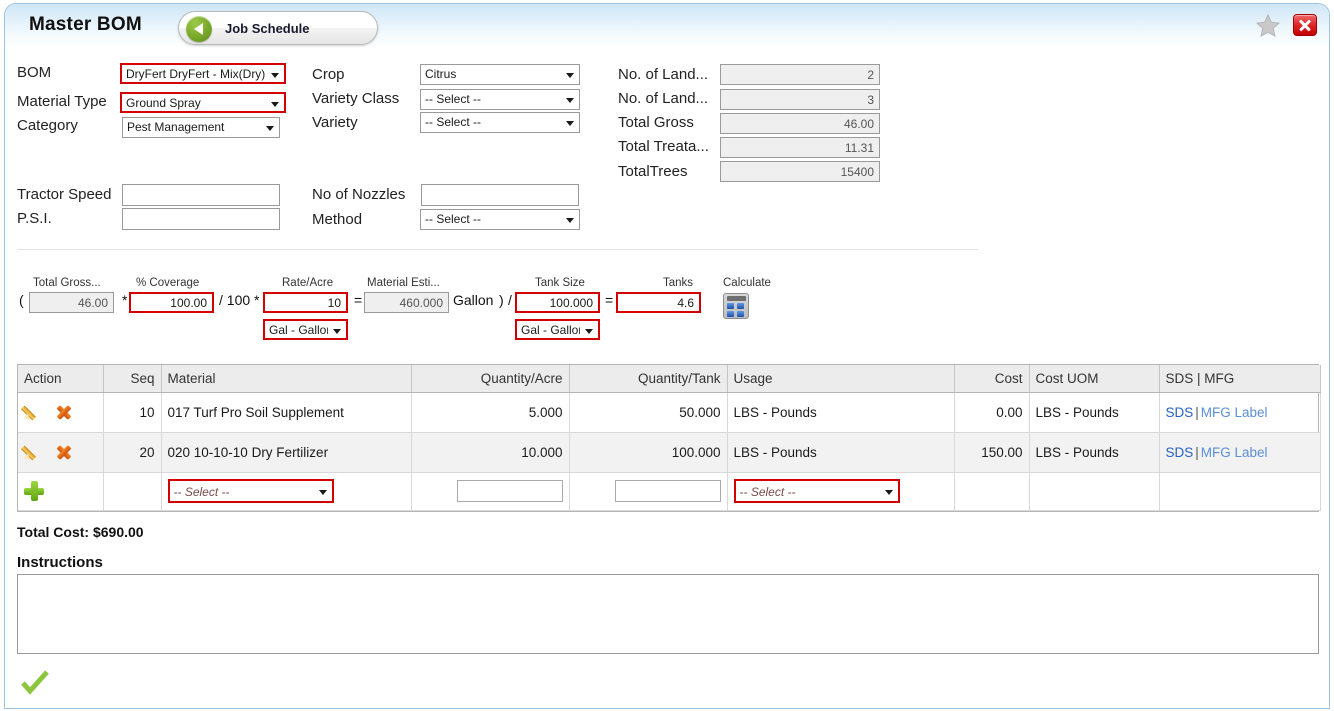 This screenshot has width=1334, height=711. What do you see at coordinates (34, 218) in the screenshot?
I see `label-psi: P.S.I.` at bounding box center [34, 218].